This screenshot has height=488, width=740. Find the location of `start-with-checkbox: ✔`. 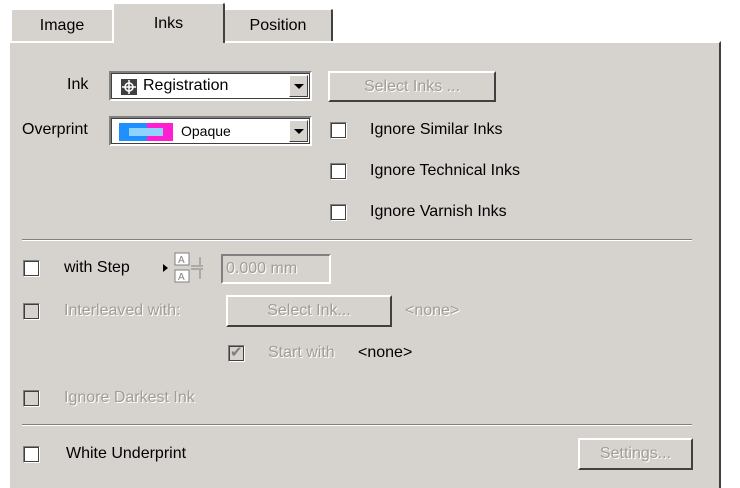

start-with-checkbox: ✔ is located at coordinates (236, 353).